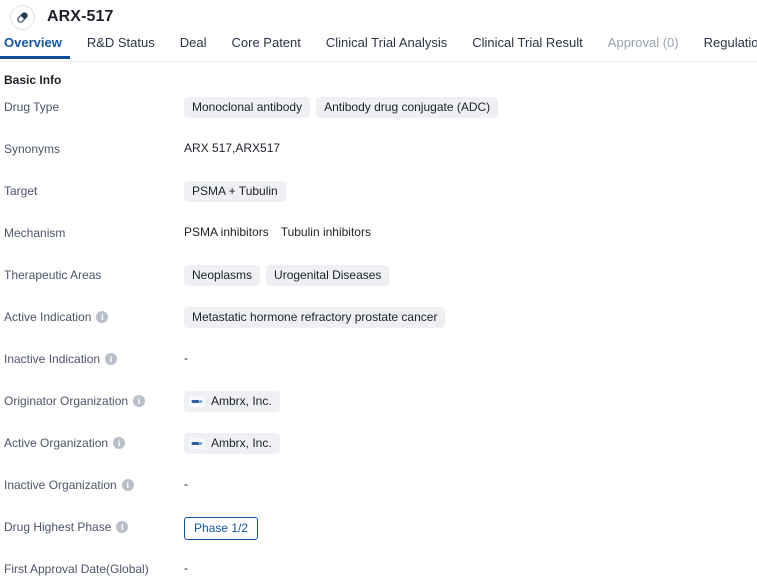 Image resolution: width=757 pixels, height=579 pixels. What do you see at coordinates (470, 232) in the screenshot?
I see `row-value: PSMA inhibitors Tubulin inhibitors` at bounding box center [470, 232].